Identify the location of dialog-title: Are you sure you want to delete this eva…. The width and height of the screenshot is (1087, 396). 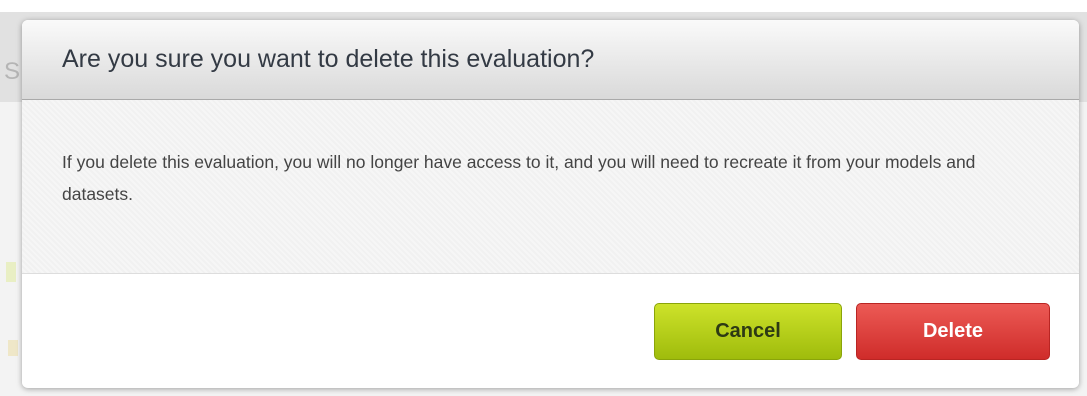
(328, 59).